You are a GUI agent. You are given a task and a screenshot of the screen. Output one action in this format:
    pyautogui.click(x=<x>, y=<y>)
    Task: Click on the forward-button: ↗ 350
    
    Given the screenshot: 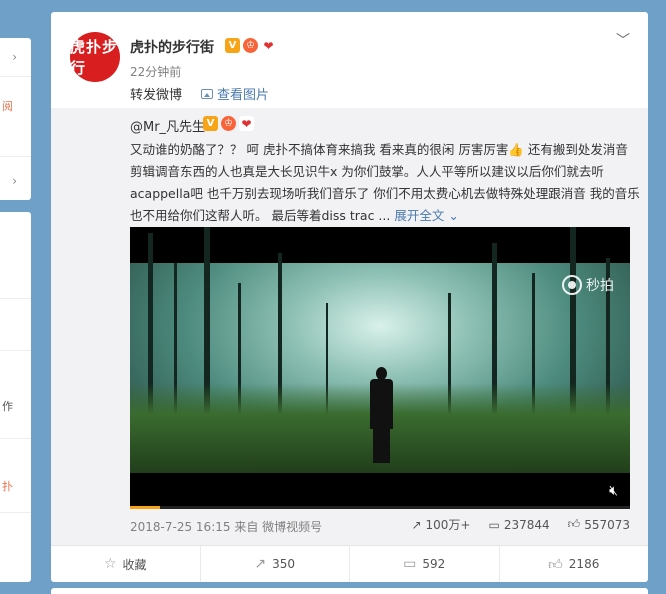 What is the action you would take?
    pyautogui.click(x=275, y=564)
    